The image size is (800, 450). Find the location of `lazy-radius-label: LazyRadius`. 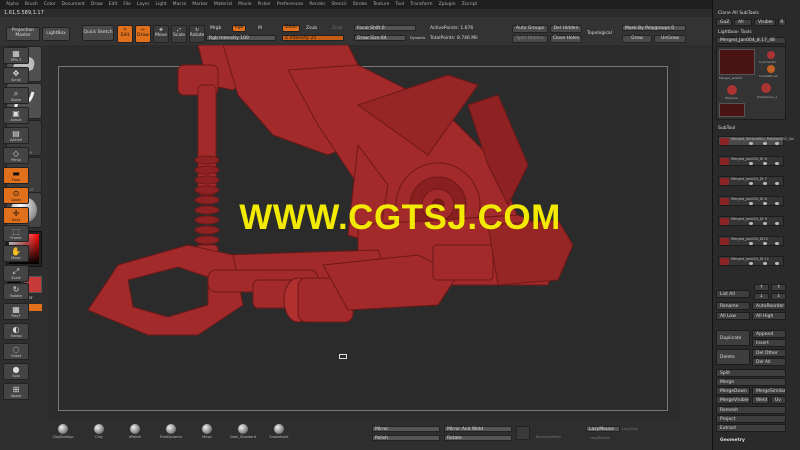

lazy-radius-label: LazyRadius is located at coordinates (600, 438).